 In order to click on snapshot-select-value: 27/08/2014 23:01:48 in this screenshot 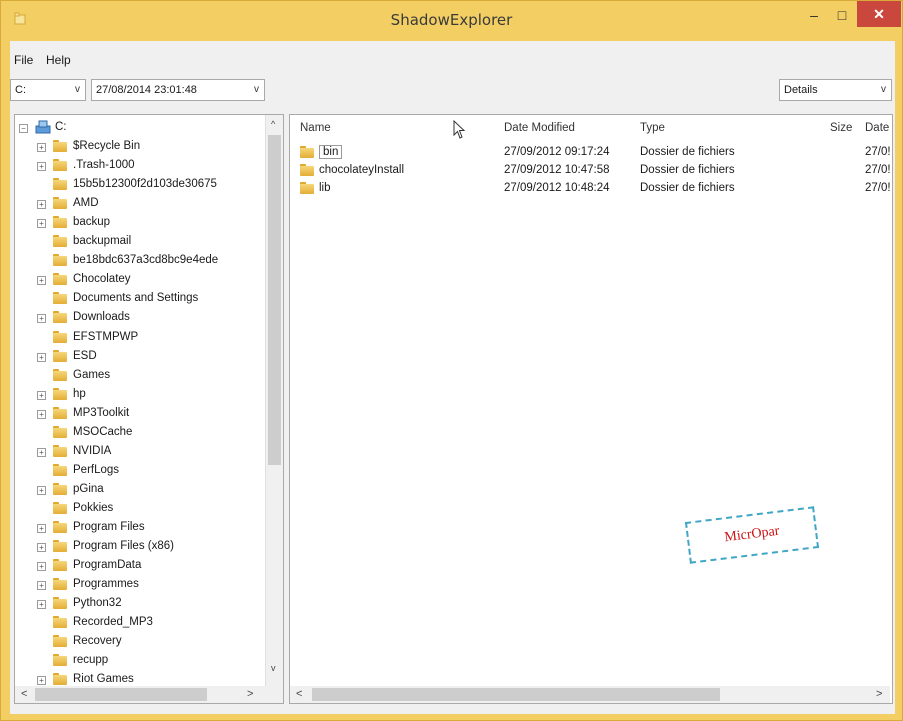, I will do `click(146, 90)`.